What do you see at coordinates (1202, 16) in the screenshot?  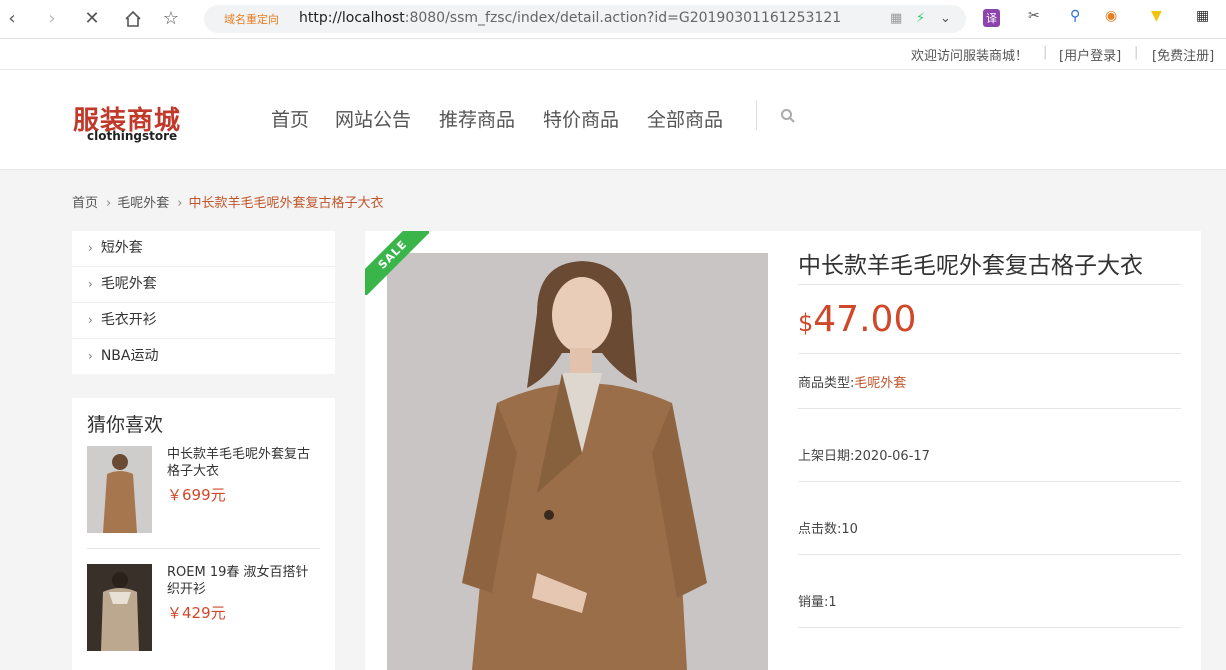 I see `apps-grid-icon: ▦` at bounding box center [1202, 16].